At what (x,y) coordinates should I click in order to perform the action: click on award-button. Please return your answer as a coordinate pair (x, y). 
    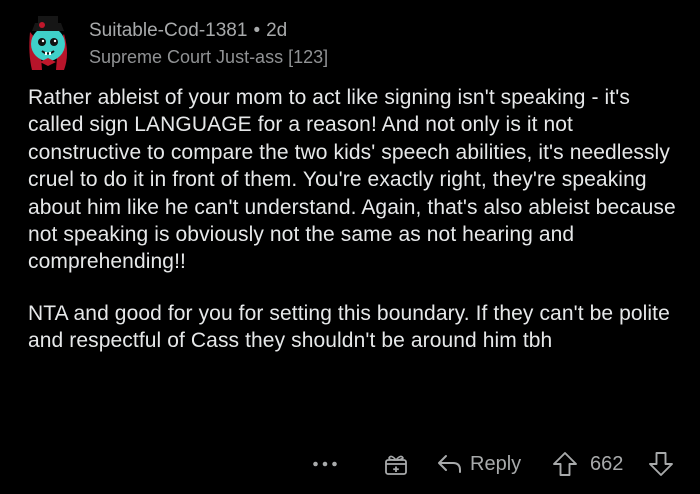
    Looking at the image, I should click on (396, 464).